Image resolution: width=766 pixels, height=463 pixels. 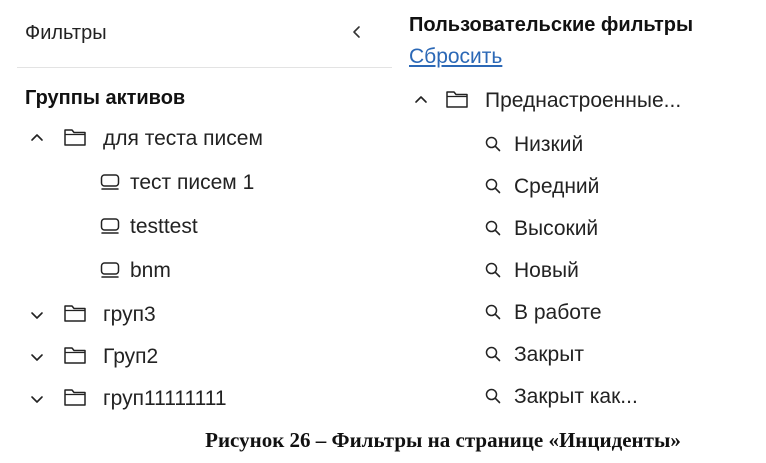 I want to click on filter-item: Высокий, so click(x=559, y=229).